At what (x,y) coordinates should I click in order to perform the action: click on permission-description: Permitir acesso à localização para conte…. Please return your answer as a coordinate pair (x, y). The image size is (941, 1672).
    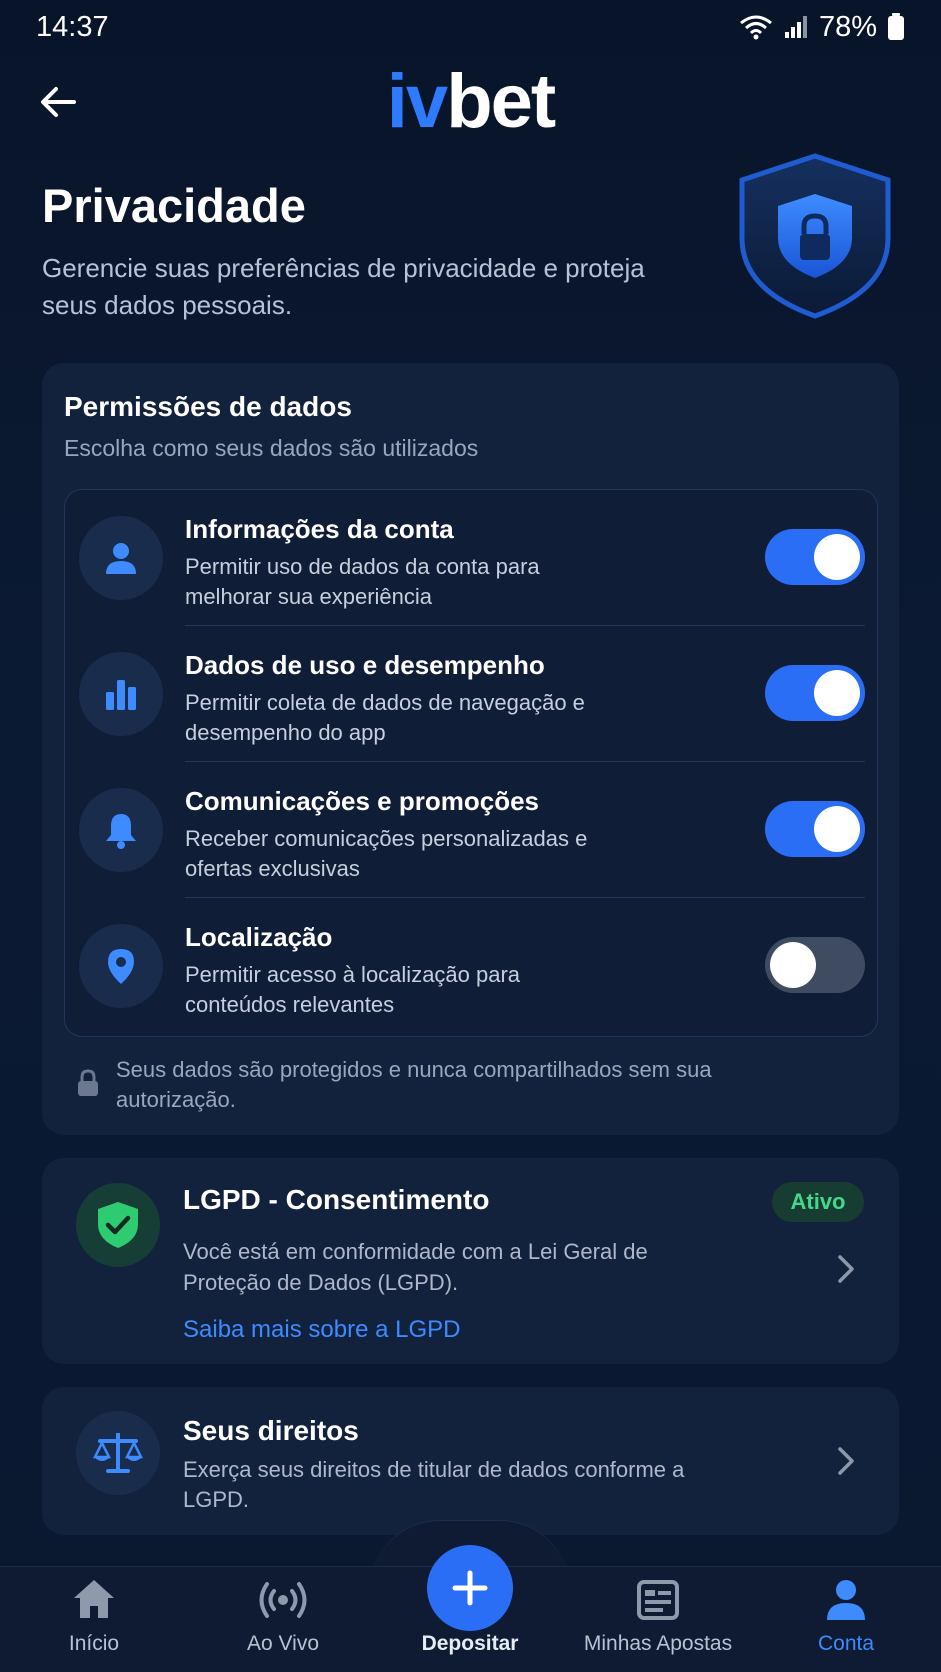
    Looking at the image, I should click on (353, 989).